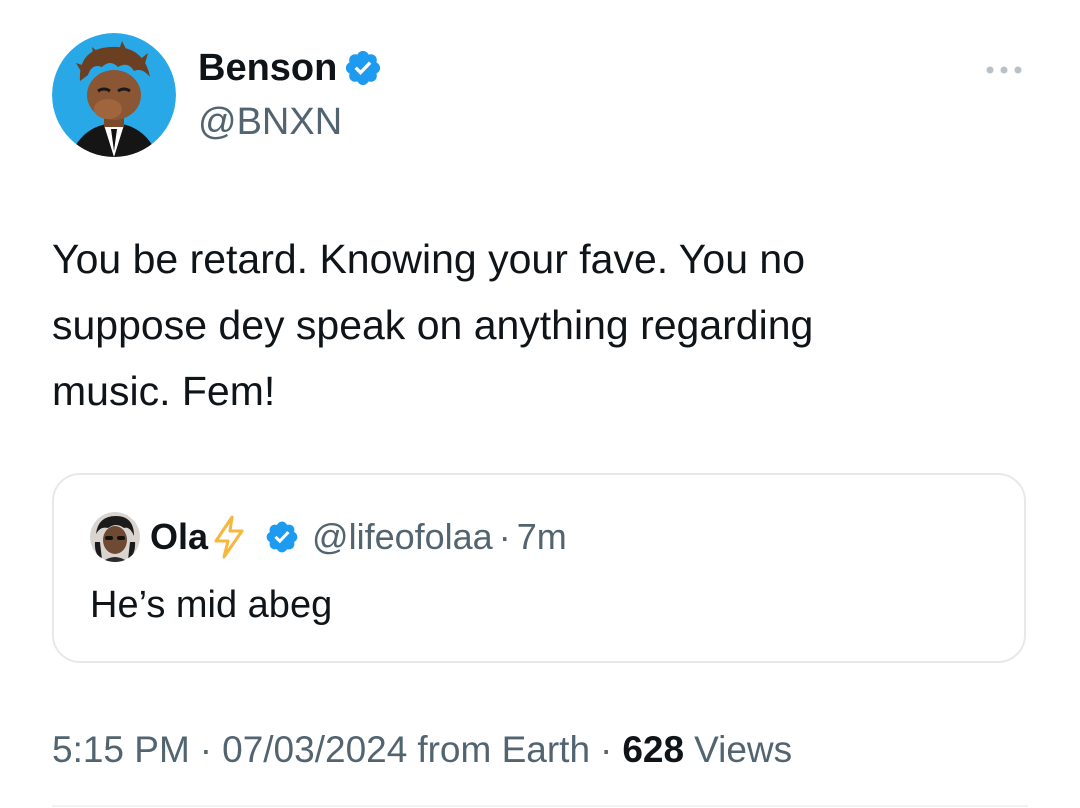 Image resolution: width=1080 pixels, height=808 pixels. Describe the element at coordinates (211, 605) in the screenshot. I see `quoted-tweet-text: He’s mid abeg` at that location.